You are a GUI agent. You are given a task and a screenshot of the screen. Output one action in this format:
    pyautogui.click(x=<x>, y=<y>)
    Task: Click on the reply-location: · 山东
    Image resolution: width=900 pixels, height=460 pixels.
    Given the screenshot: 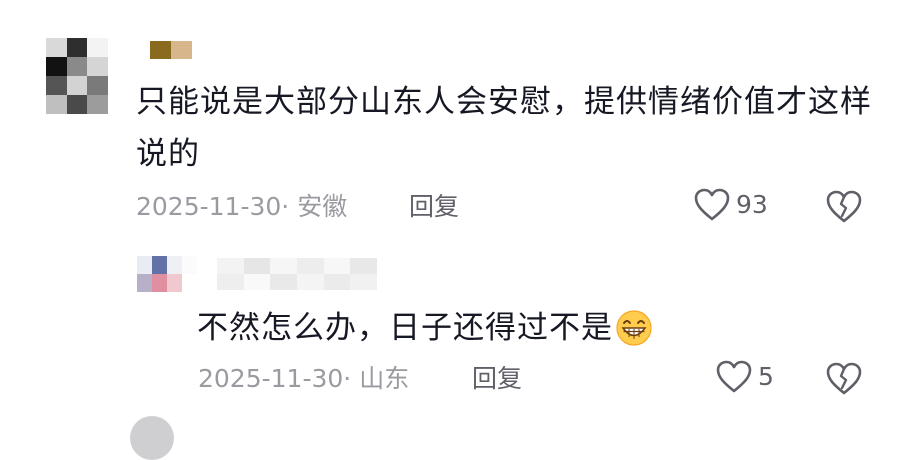 What is the action you would take?
    pyautogui.click(x=376, y=378)
    